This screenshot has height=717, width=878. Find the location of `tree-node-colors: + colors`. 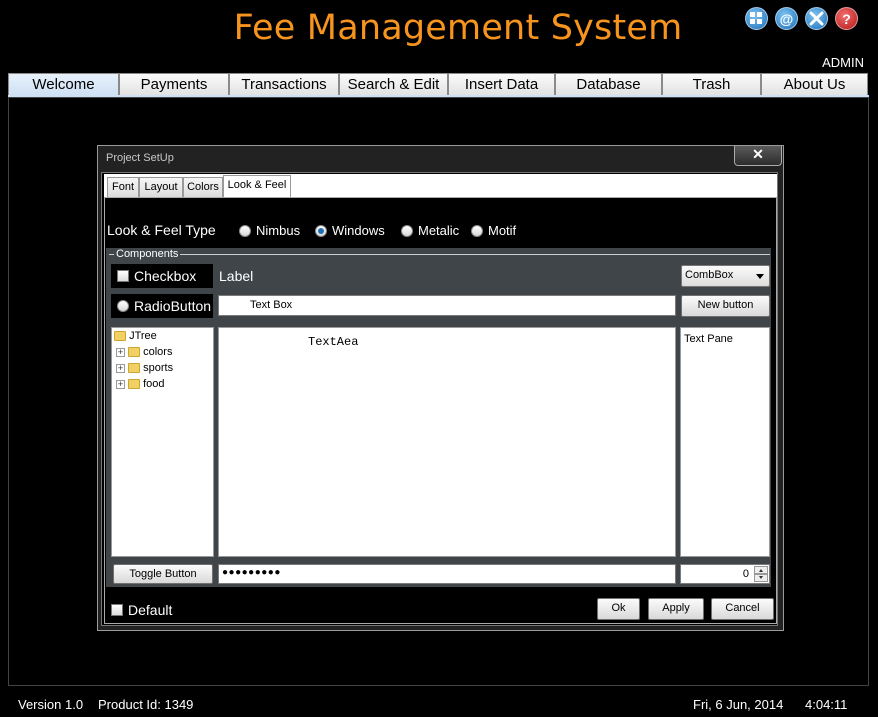

tree-node-colors: + colors is located at coordinates (144, 352).